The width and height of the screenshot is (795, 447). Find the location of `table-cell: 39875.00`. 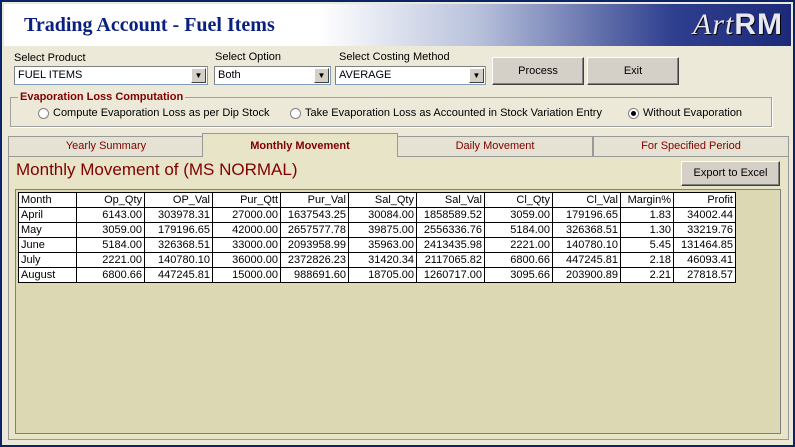

table-cell: 39875.00 is located at coordinates (382, 230).